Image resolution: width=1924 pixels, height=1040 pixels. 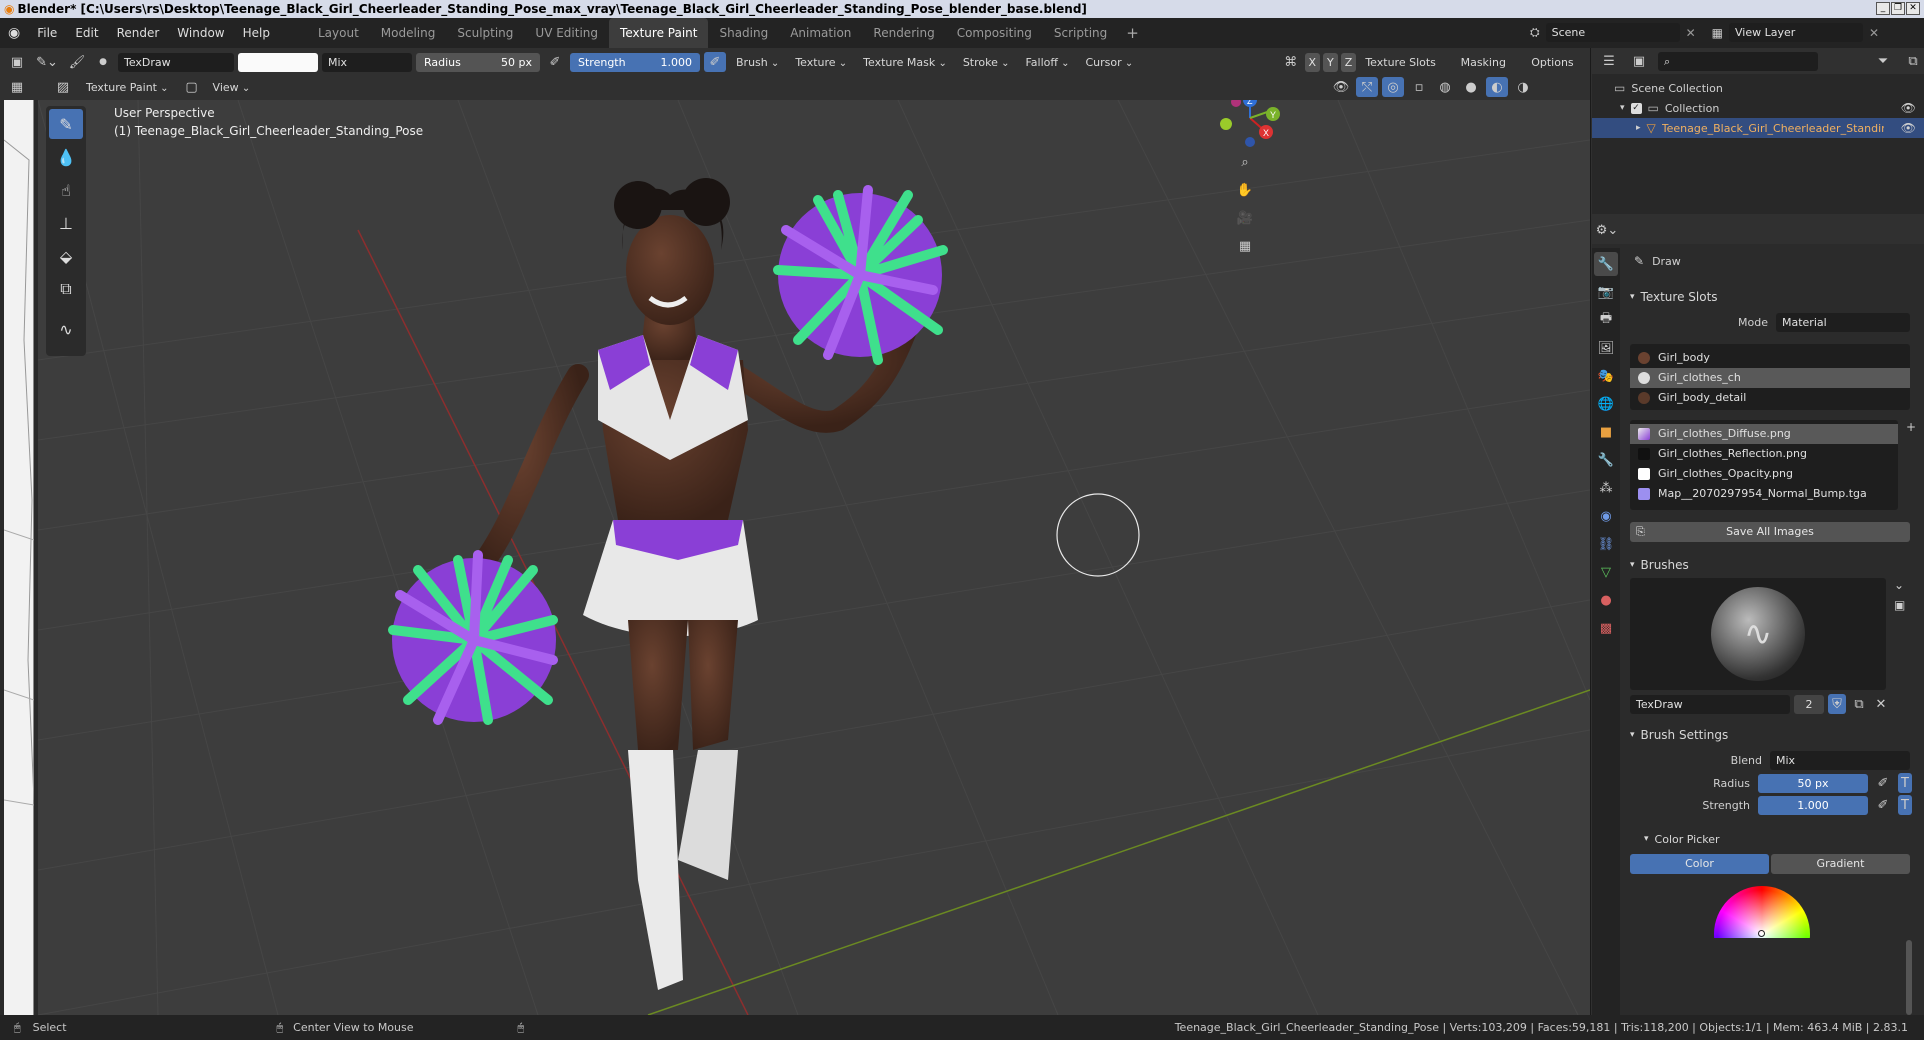 What do you see at coordinates (1606, 628) in the screenshot?
I see `texture-tab-icon: ▩` at bounding box center [1606, 628].